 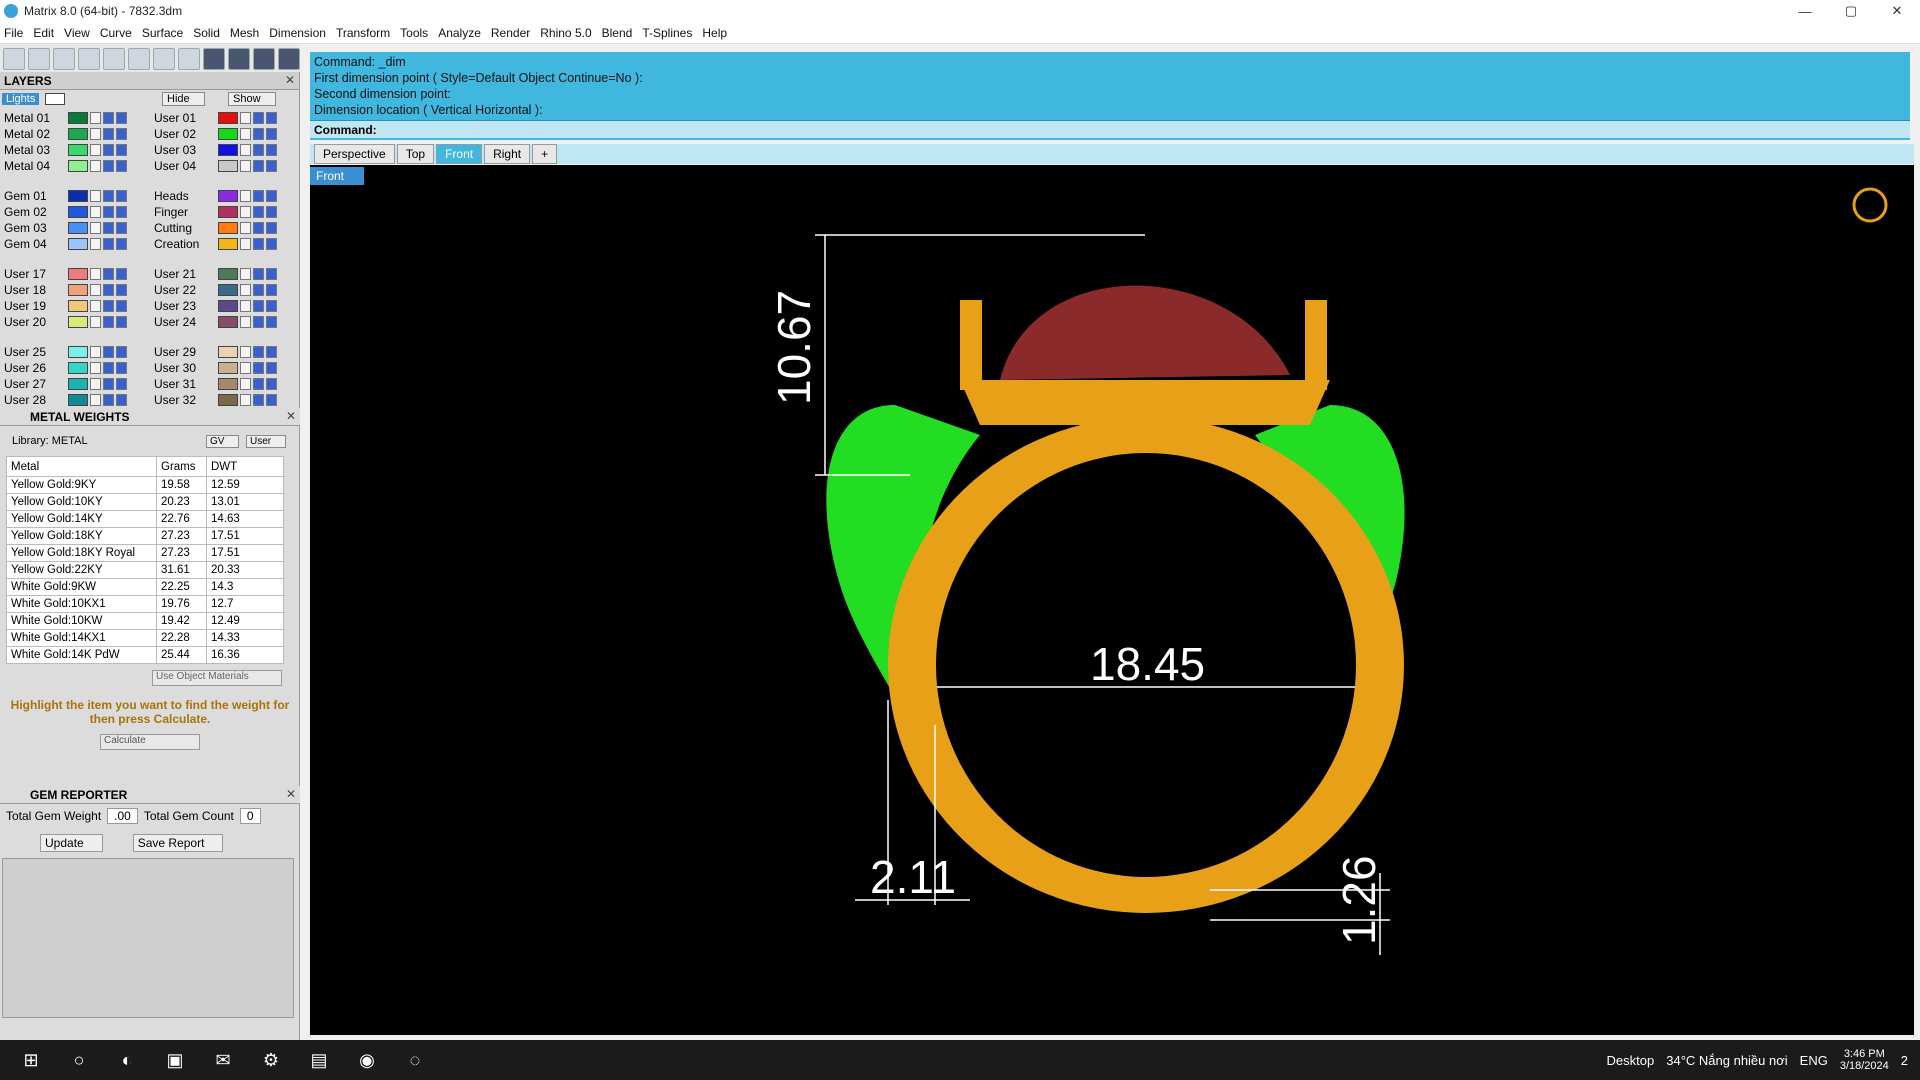 What do you see at coordinates (31, 1060) in the screenshot?
I see `start-icon: ⊞` at bounding box center [31, 1060].